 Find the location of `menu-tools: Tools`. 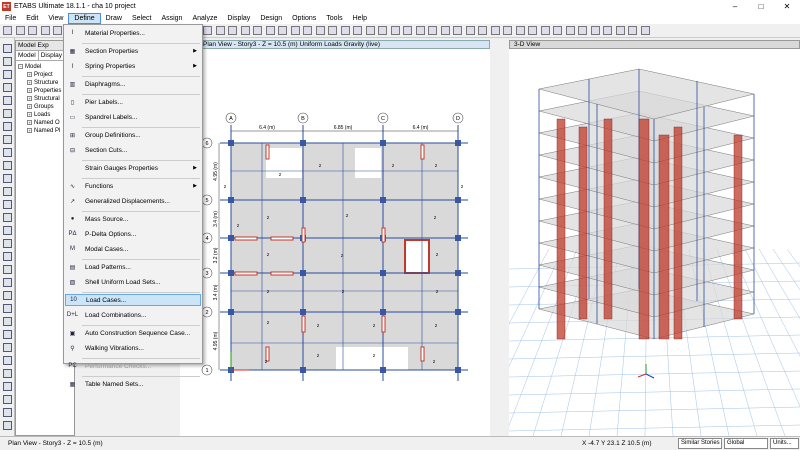

menu-tools: Tools is located at coordinates (334, 18).